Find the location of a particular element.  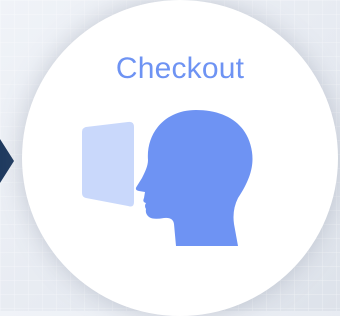

arrow-right-icon is located at coordinates (7, 161).